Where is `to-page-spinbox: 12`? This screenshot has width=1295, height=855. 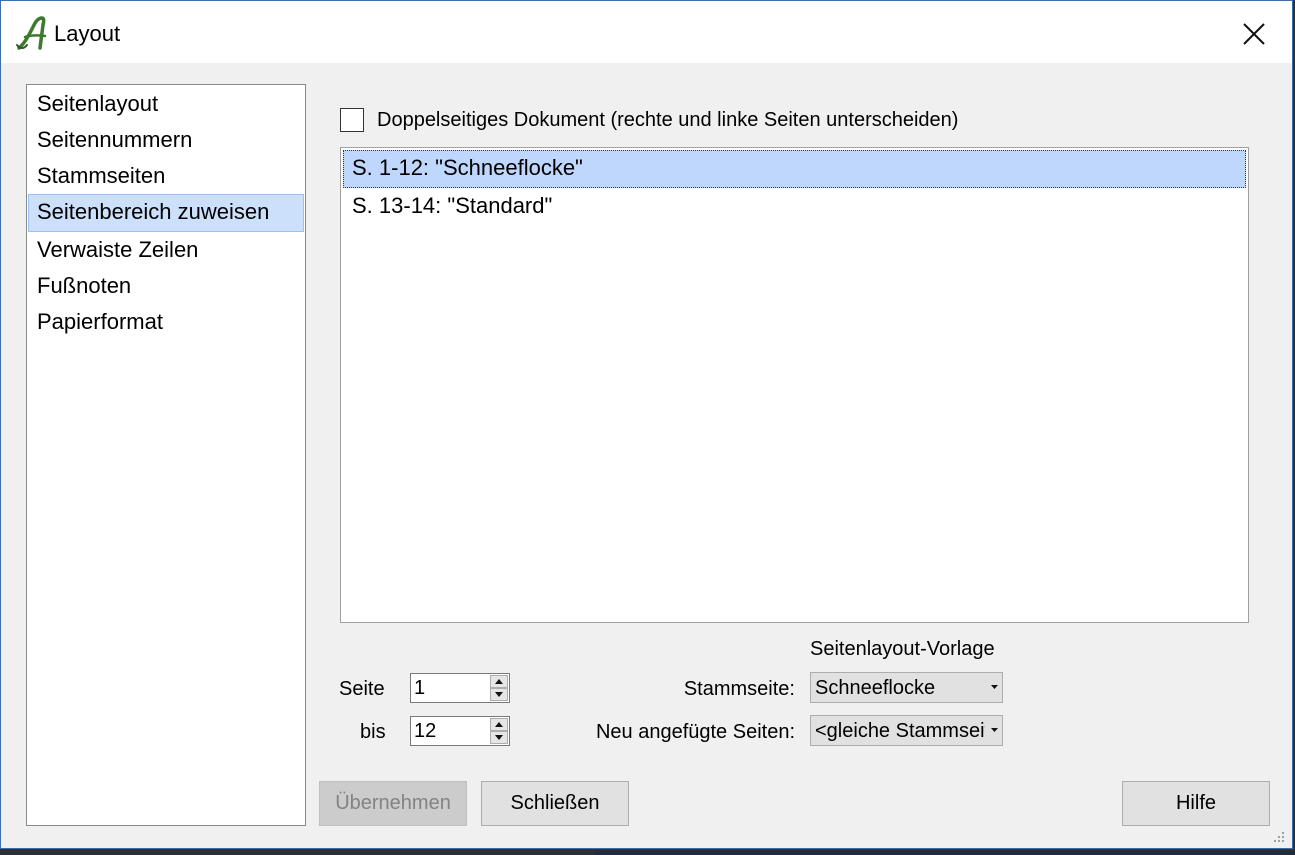 to-page-spinbox: 12 is located at coordinates (460, 731).